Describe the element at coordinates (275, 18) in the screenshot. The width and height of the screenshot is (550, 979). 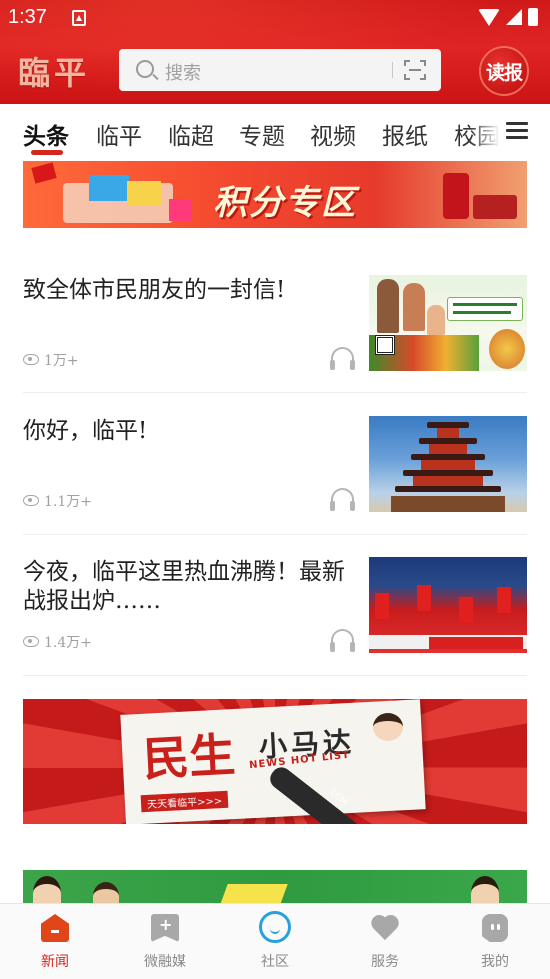
I see `status-bar: 1:37` at that location.